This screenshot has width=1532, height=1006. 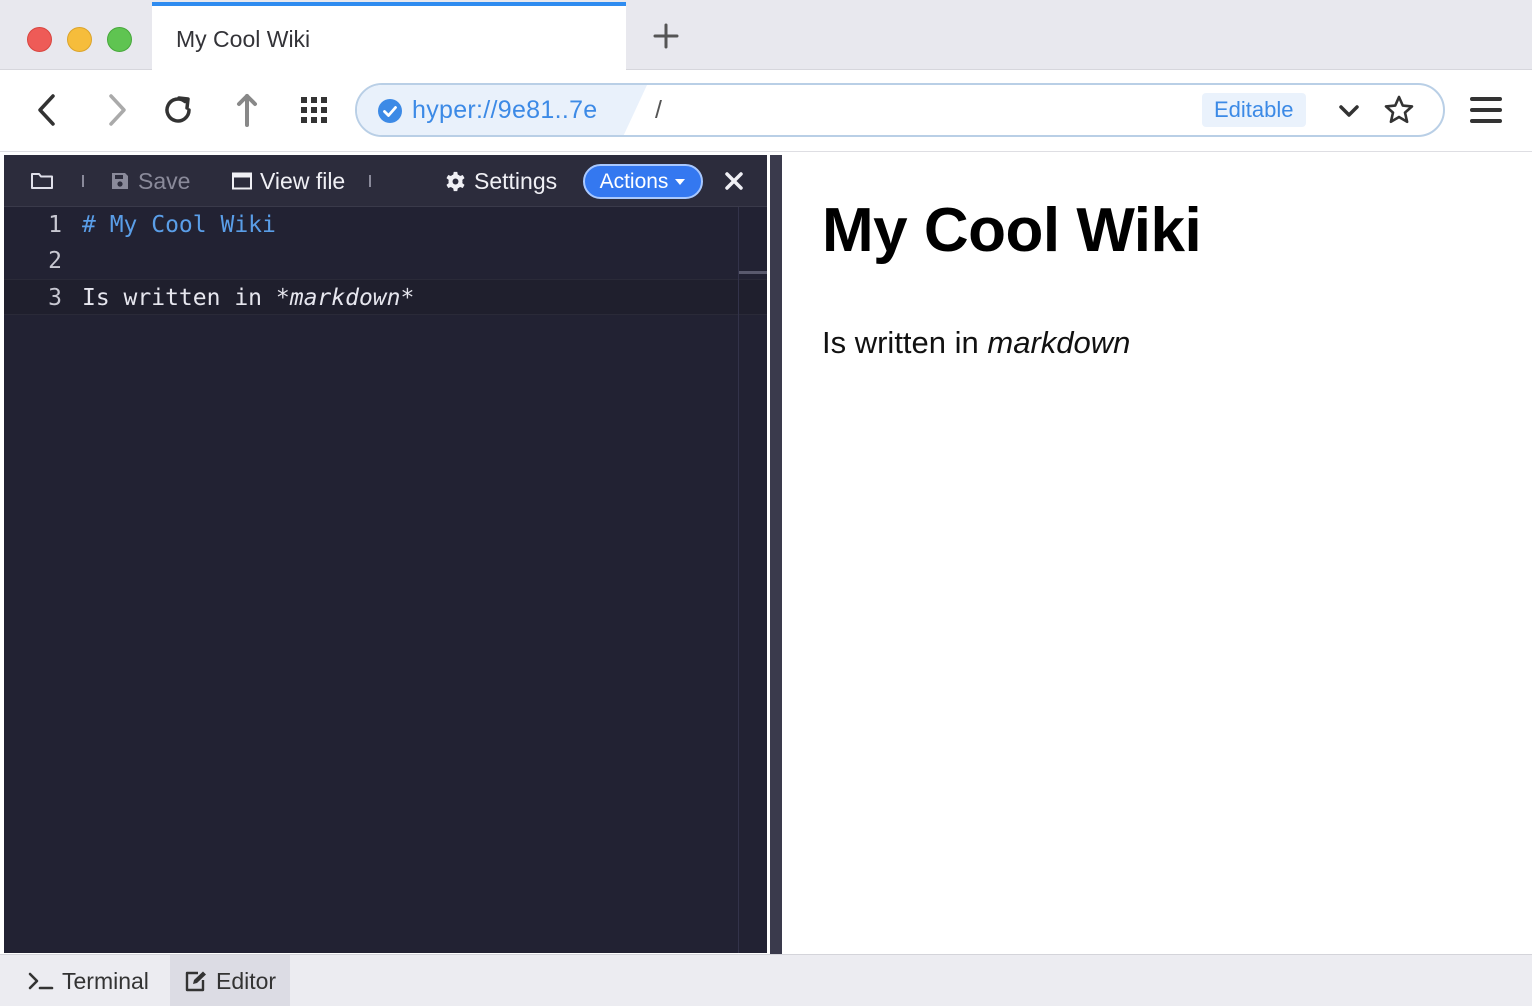 What do you see at coordinates (246, 980) in the screenshot?
I see `editor-label: Editor` at bounding box center [246, 980].